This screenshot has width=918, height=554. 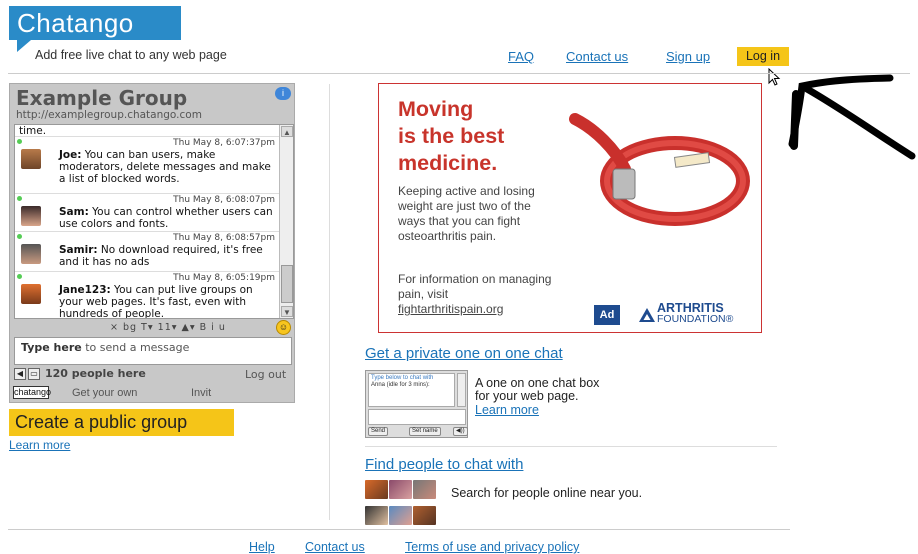 What do you see at coordinates (51, 347) in the screenshot?
I see `input-hint-bold: Type here` at bounding box center [51, 347].